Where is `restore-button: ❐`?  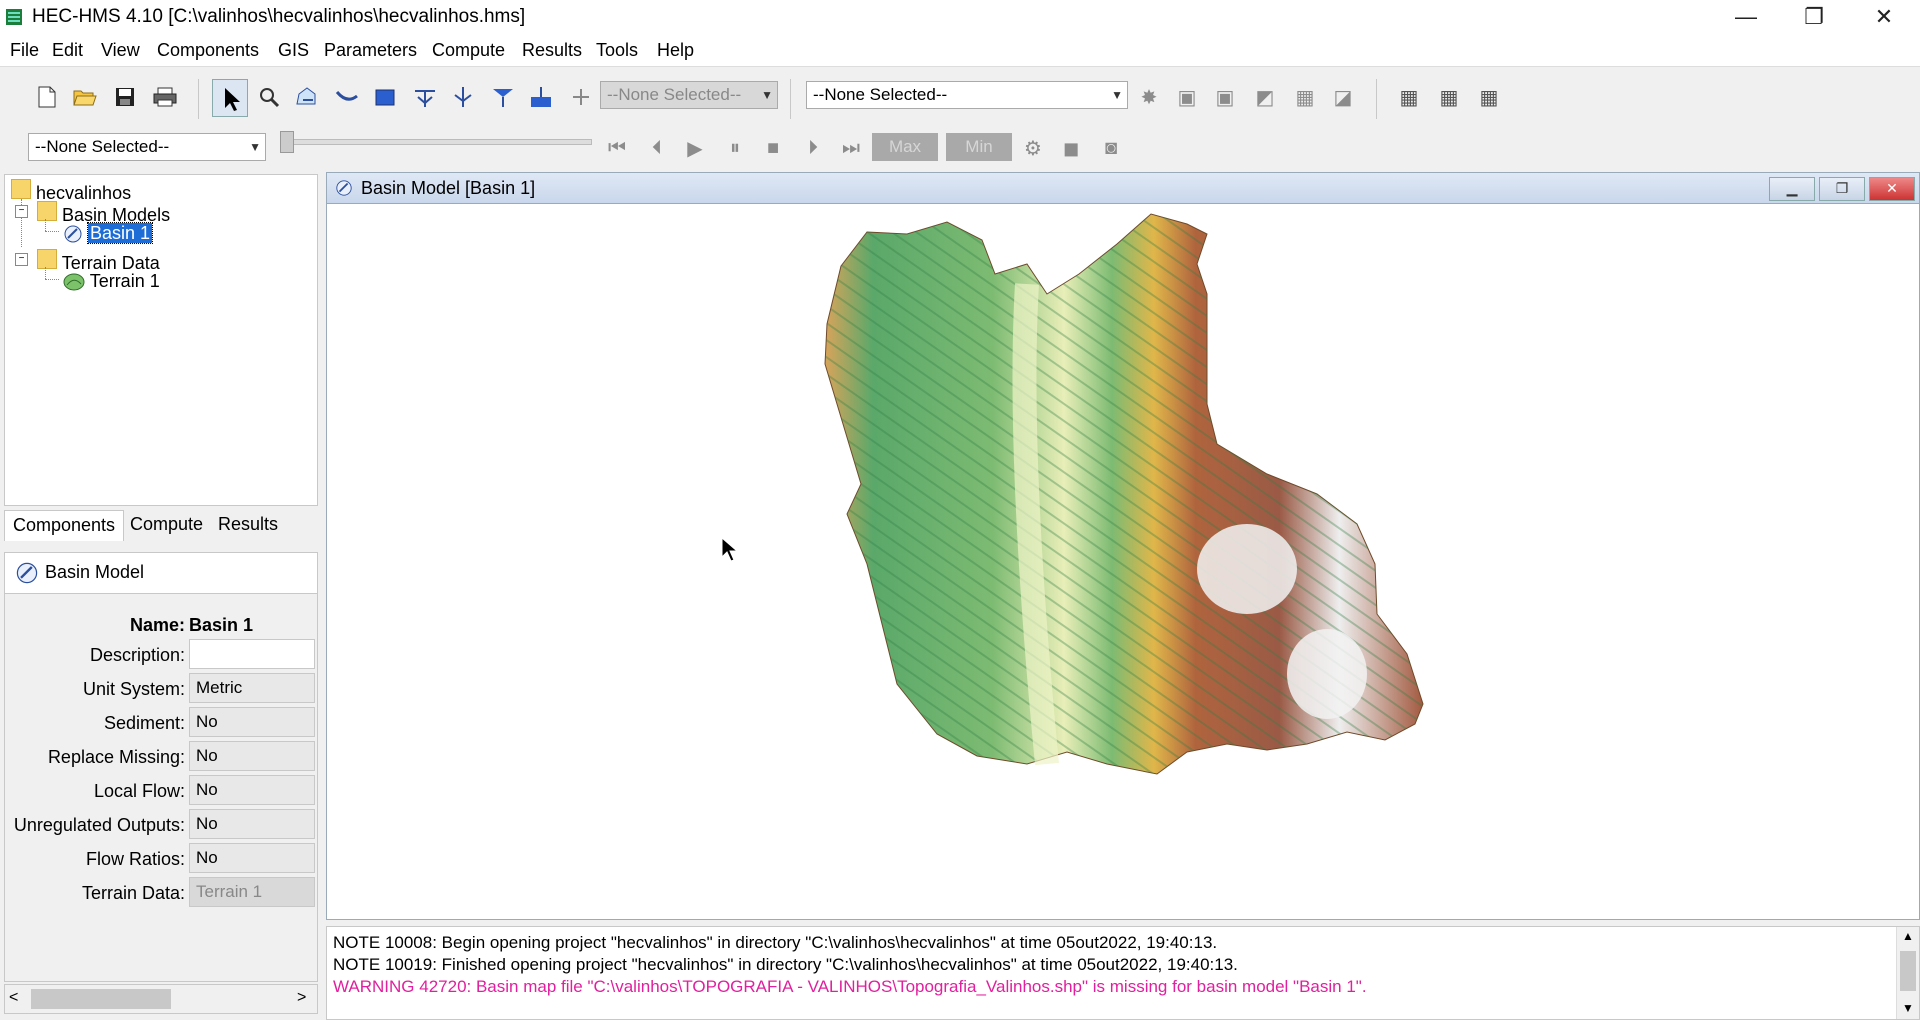
restore-button: ❐ is located at coordinates (1814, 18).